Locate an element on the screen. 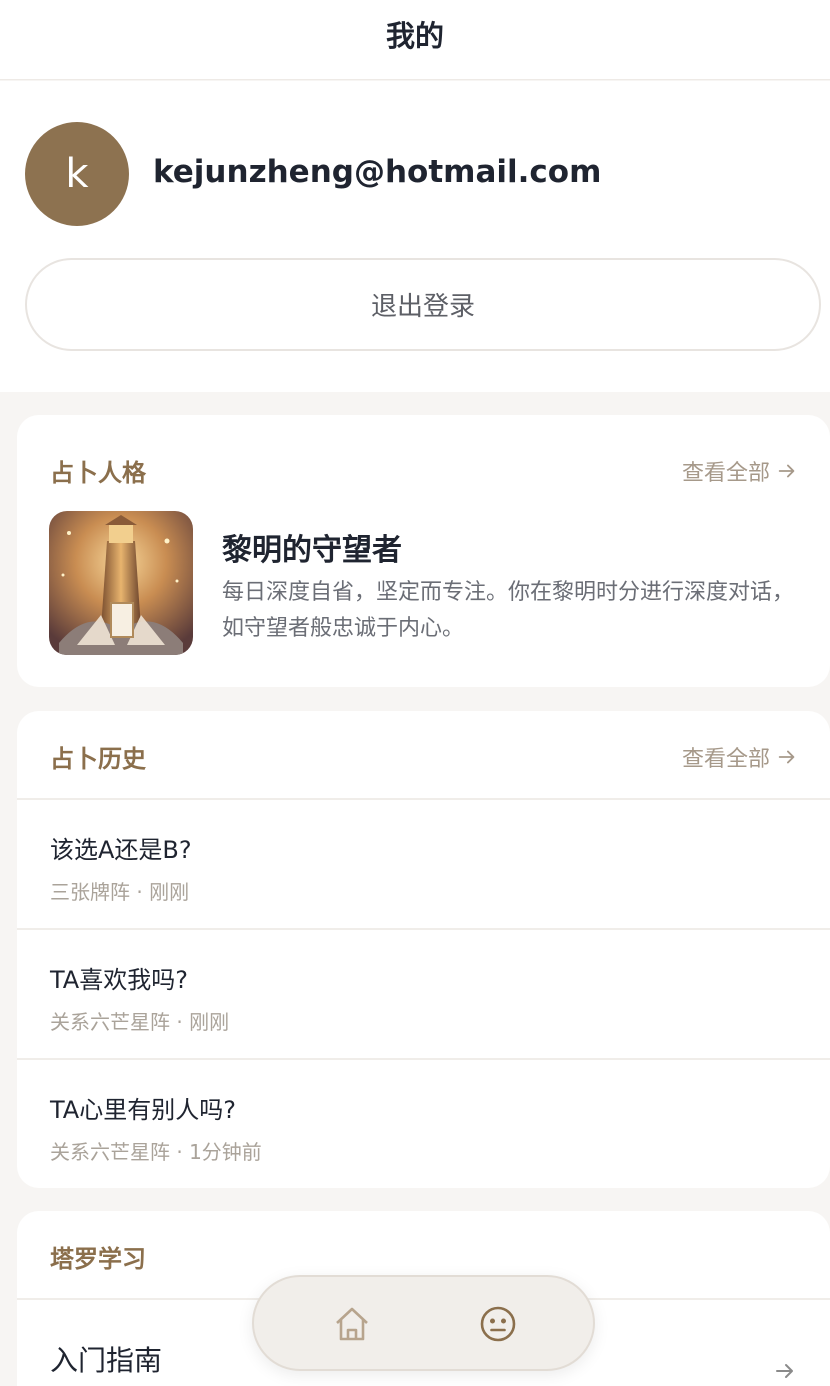  learn-section-title: 塔罗学习 is located at coordinates (98, 1259).